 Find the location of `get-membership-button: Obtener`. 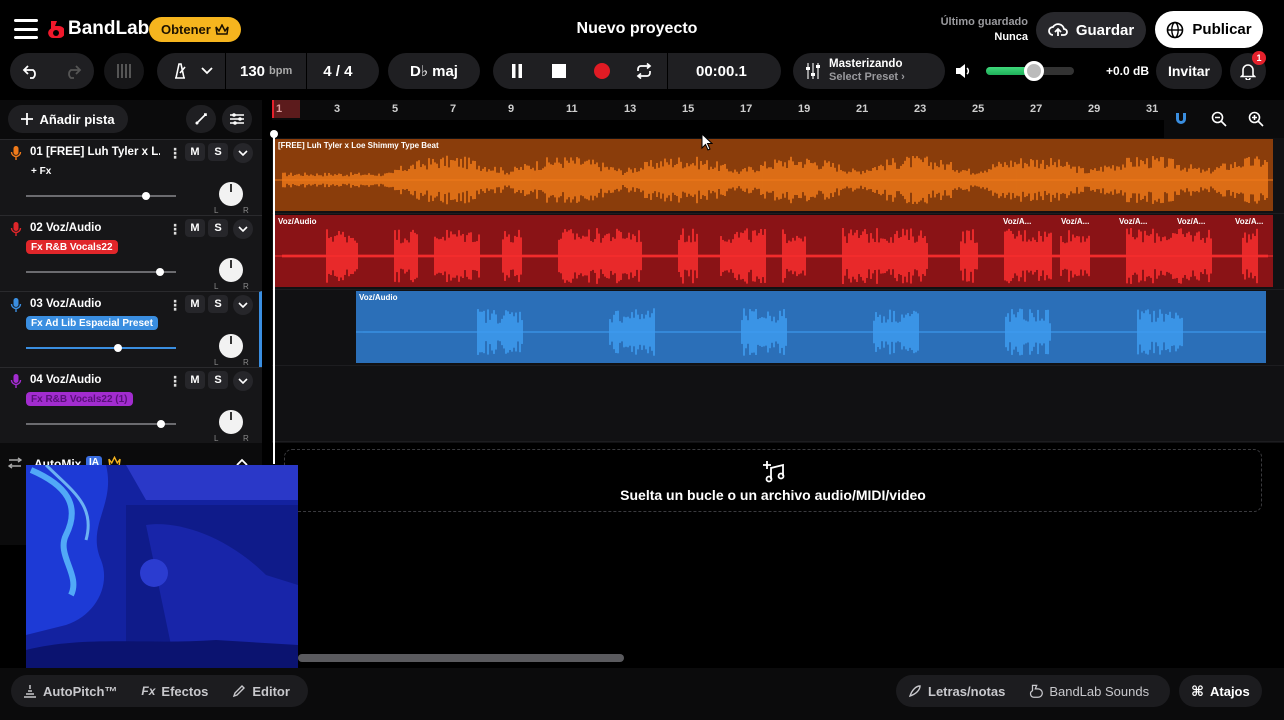

get-membership-button: Obtener is located at coordinates (195, 29).